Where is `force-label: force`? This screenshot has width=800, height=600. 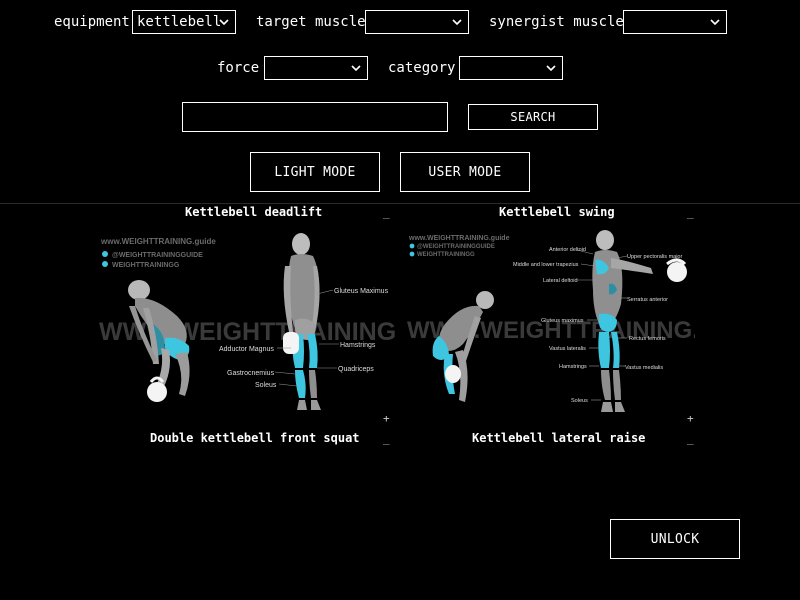 force-label: force is located at coordinates (238, 68).